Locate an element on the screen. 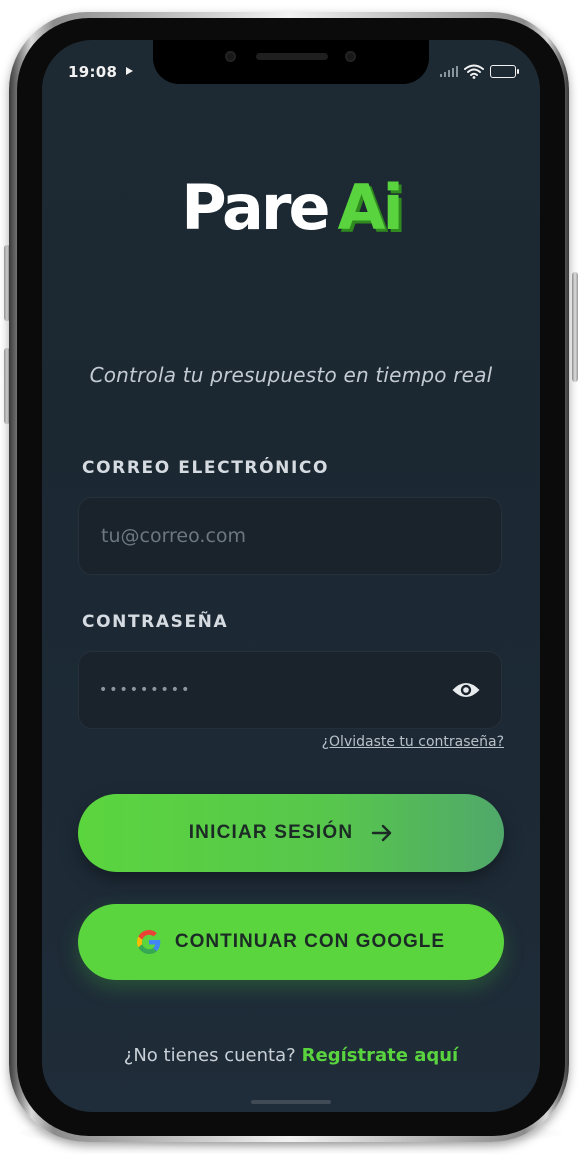 This screenshot has height=1154, width=582. wifi-icon is located at coordinates (474, 71).